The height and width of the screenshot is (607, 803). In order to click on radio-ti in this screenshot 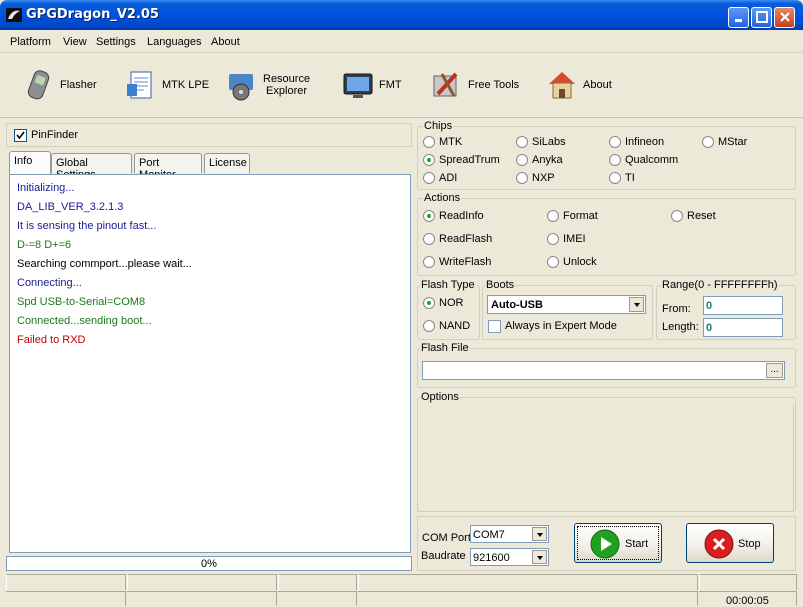, I will do `click(615, 178)`.